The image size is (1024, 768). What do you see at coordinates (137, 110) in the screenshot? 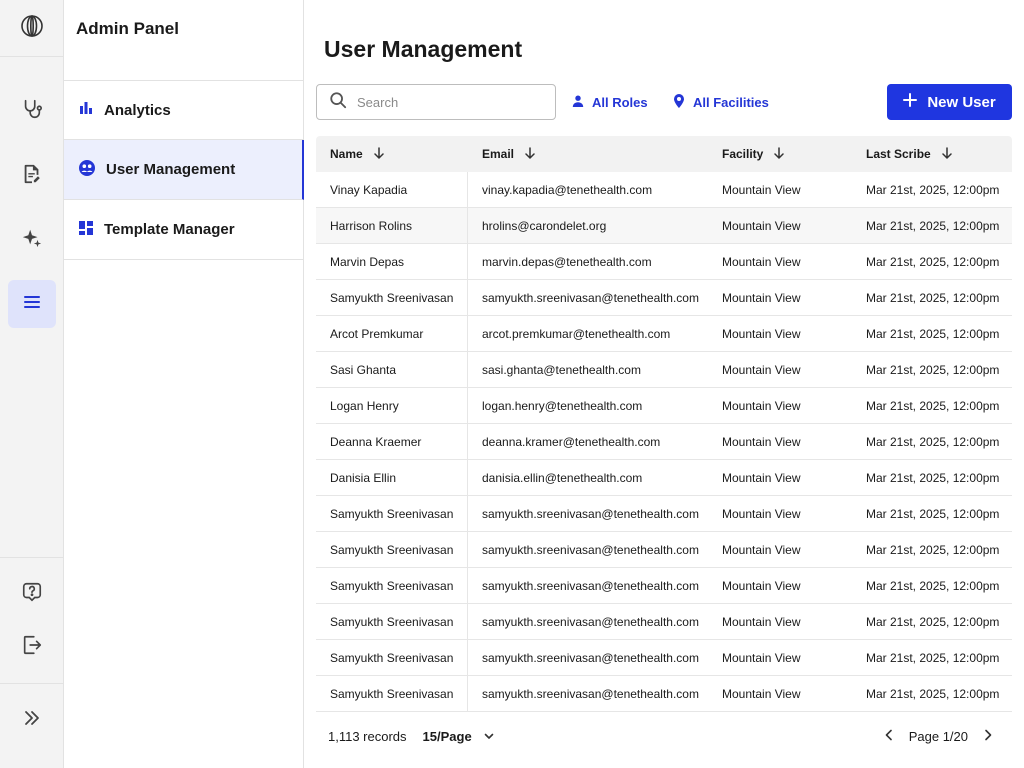
I see `sidebar-item-label: Analytics` at bounding box center [137, 110].